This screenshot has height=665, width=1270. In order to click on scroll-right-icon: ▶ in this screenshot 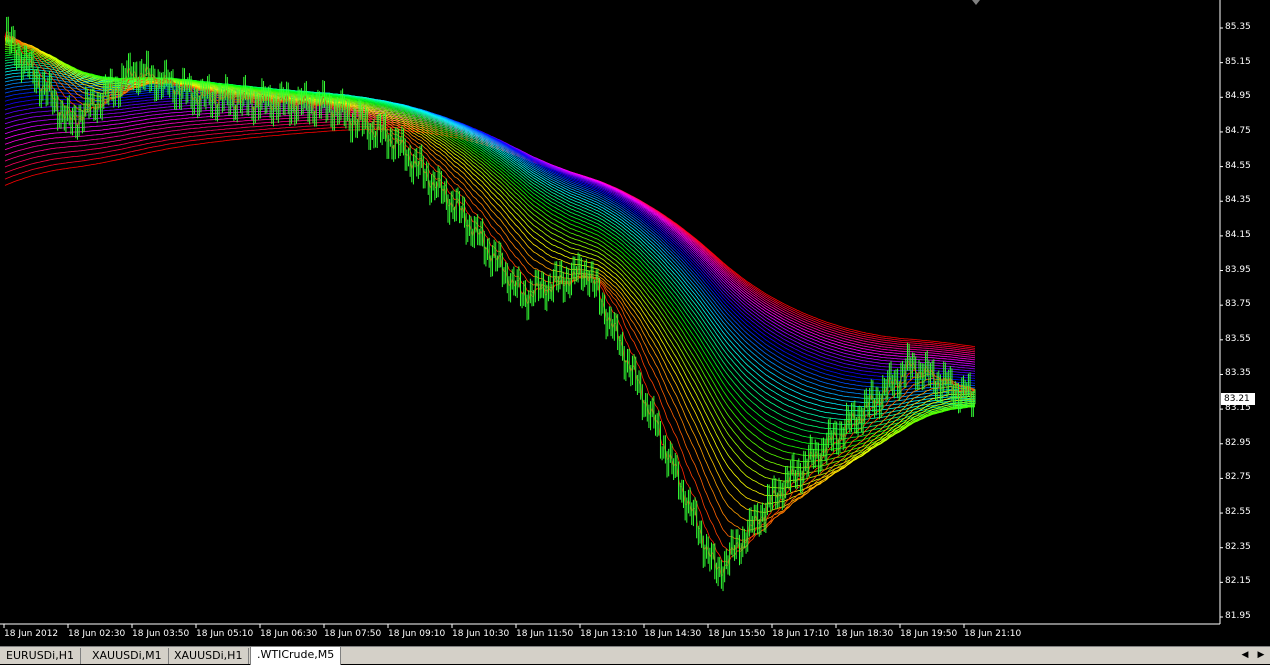, I will do `click(1261, 655)`.